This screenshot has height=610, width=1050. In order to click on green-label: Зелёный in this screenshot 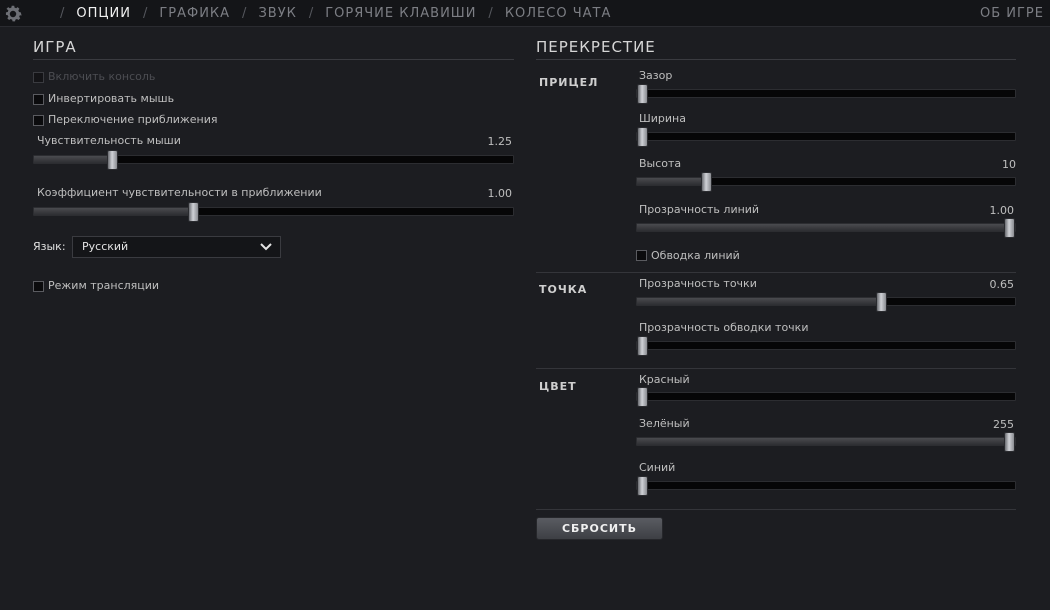, I will do `click(664, 423)`.